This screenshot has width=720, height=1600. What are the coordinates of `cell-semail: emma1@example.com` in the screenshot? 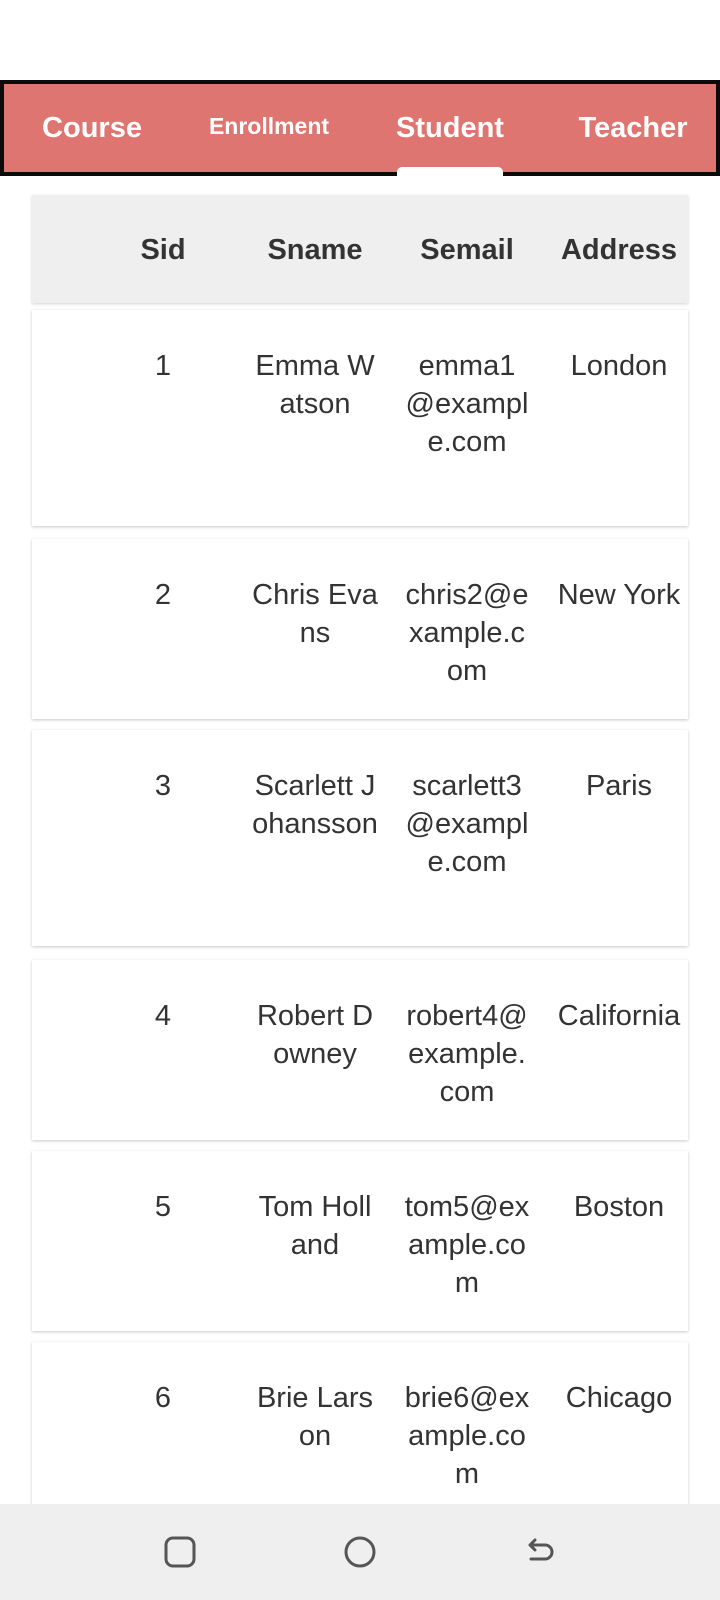 It's located at (467, 404).